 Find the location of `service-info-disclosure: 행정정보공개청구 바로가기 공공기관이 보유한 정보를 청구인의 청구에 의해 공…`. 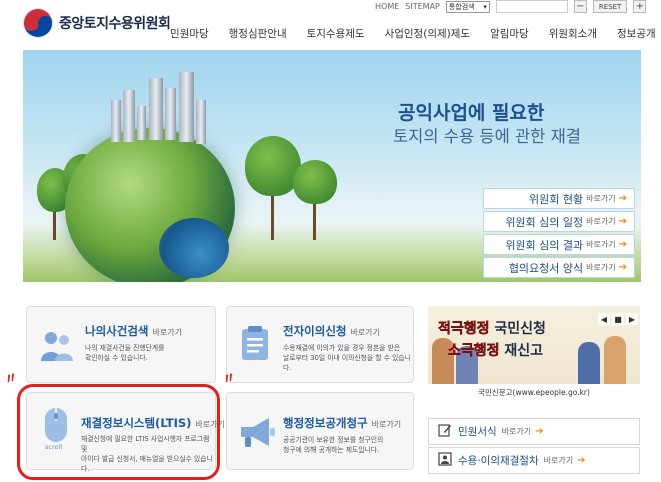

service-info-disclosure: 행정정보공개청구 바로가기 공공기관이 보유한 정보를 청구인의 청구에 의해 공… is located at coordinates (320, 431).